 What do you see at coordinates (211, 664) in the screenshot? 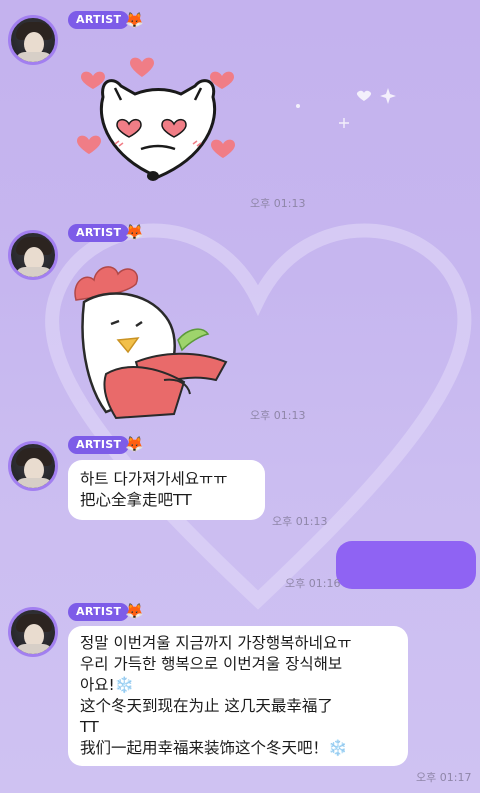
I see `message-line: 우리 가득한 행복으로 이번겨울 장식해보` at bounding box center [211, 664].